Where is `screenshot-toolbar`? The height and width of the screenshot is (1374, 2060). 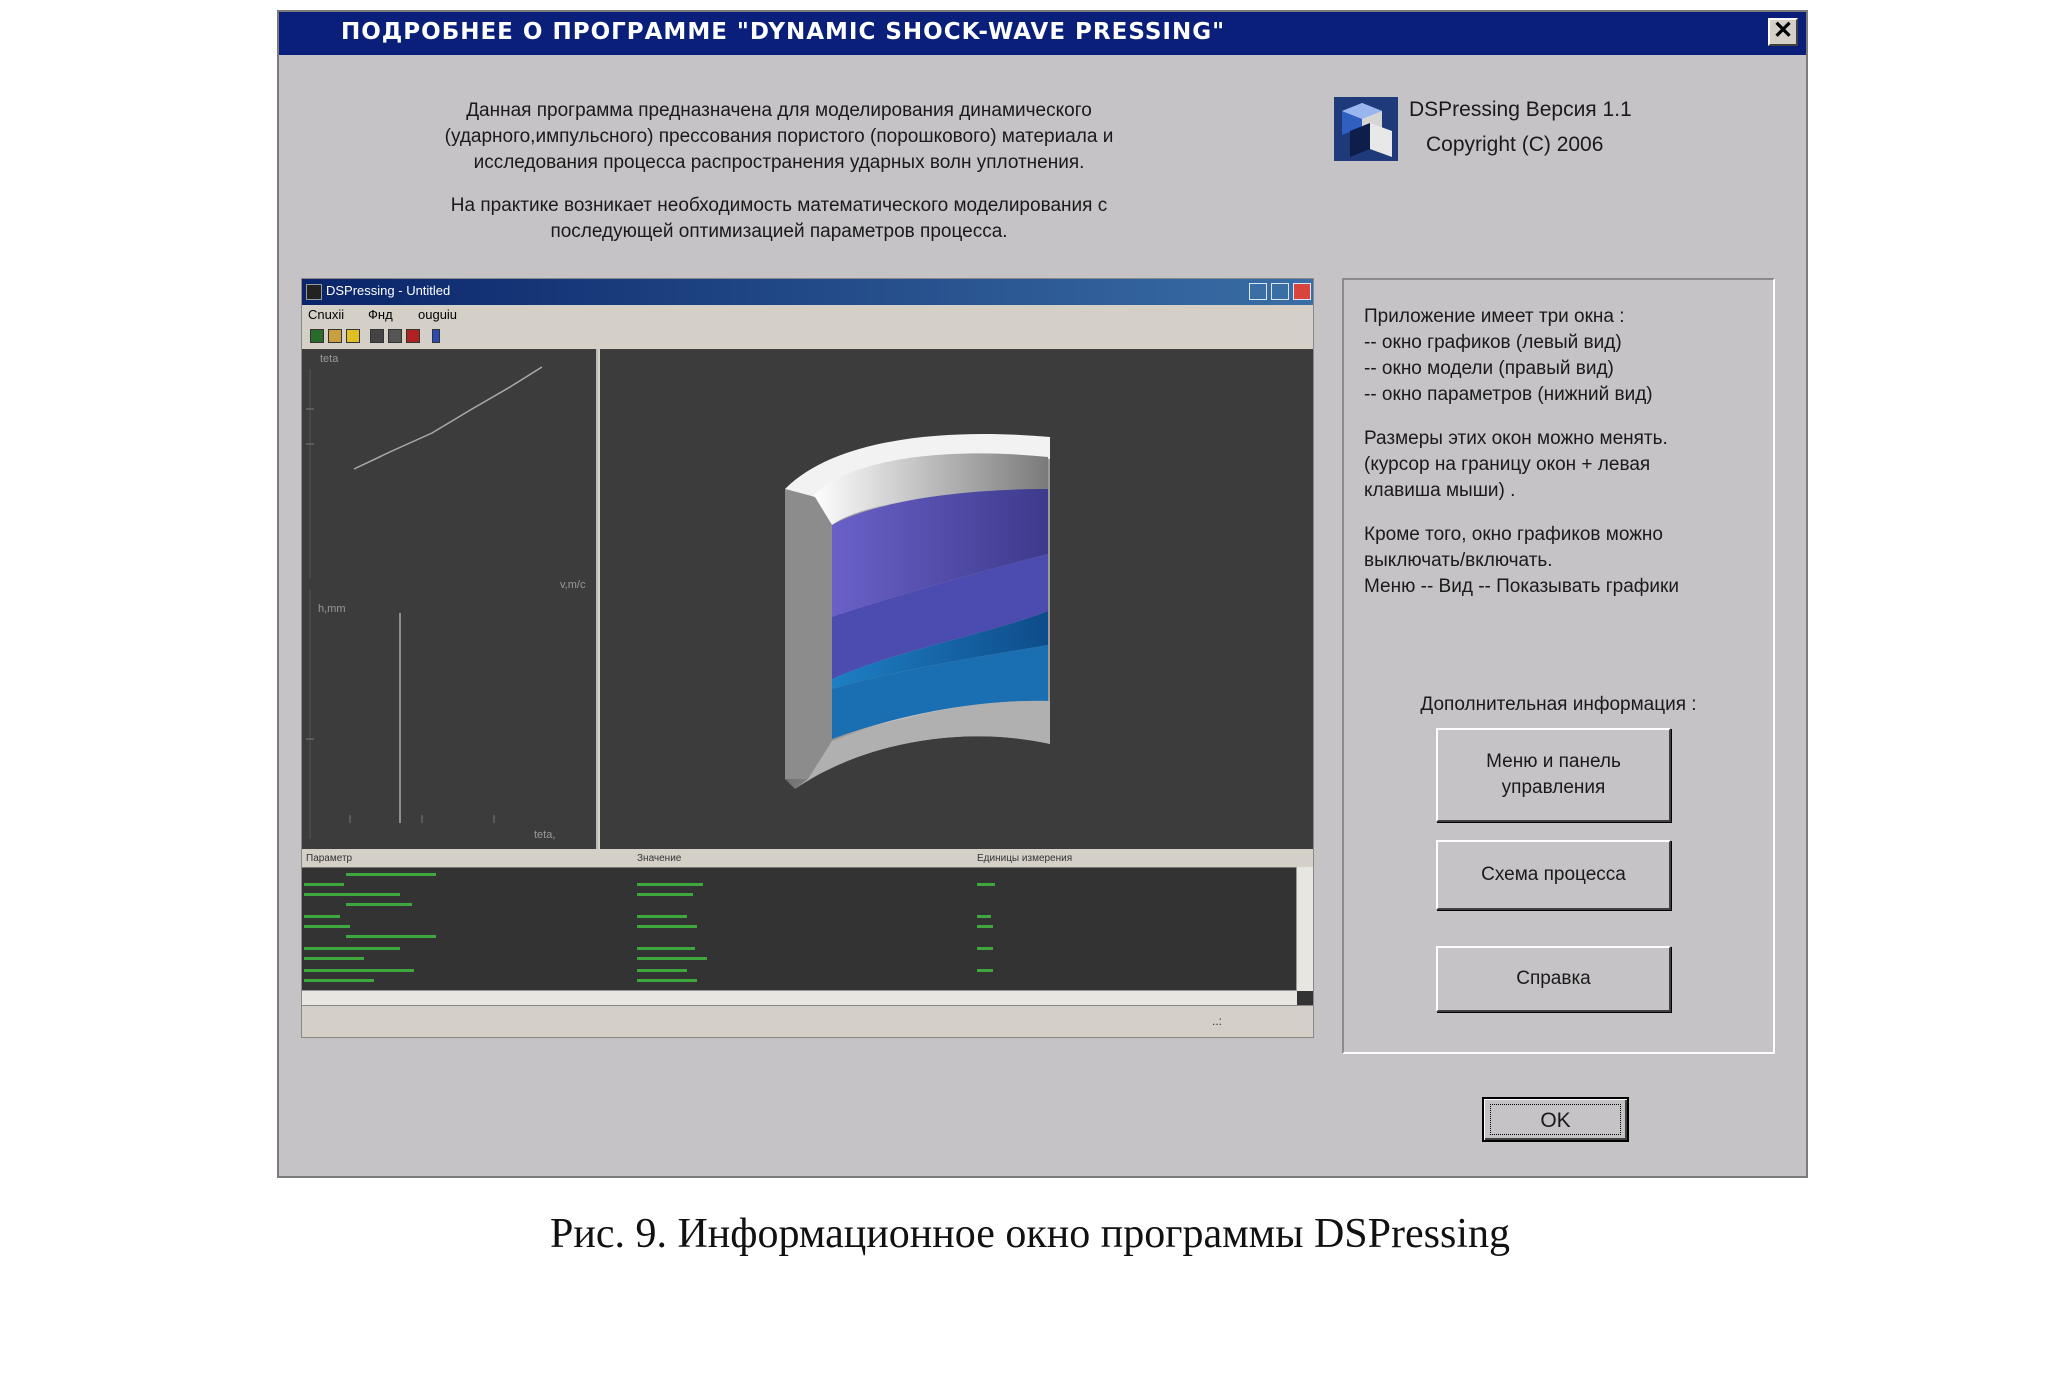
screenshot-toolbar is located at coordinates (807, 337).